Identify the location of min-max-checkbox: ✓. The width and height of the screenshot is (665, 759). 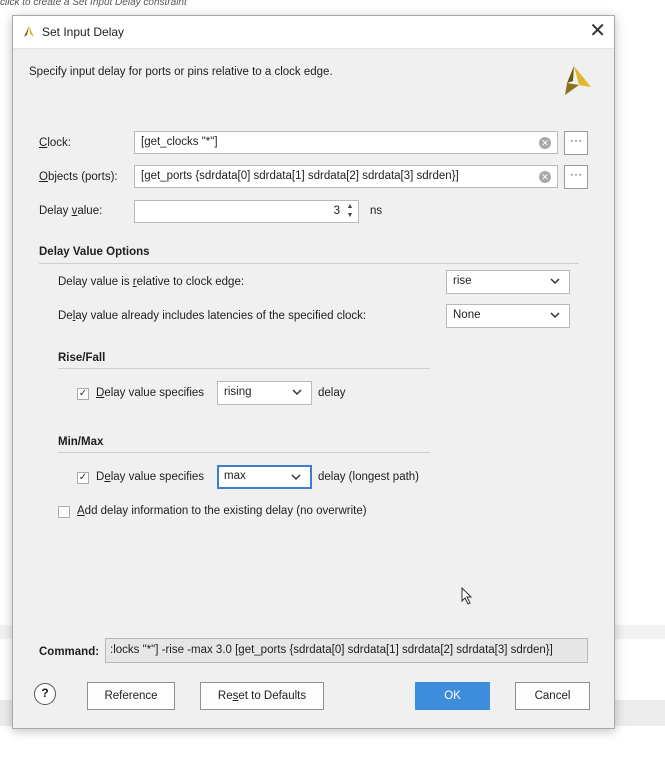
(83, 478).